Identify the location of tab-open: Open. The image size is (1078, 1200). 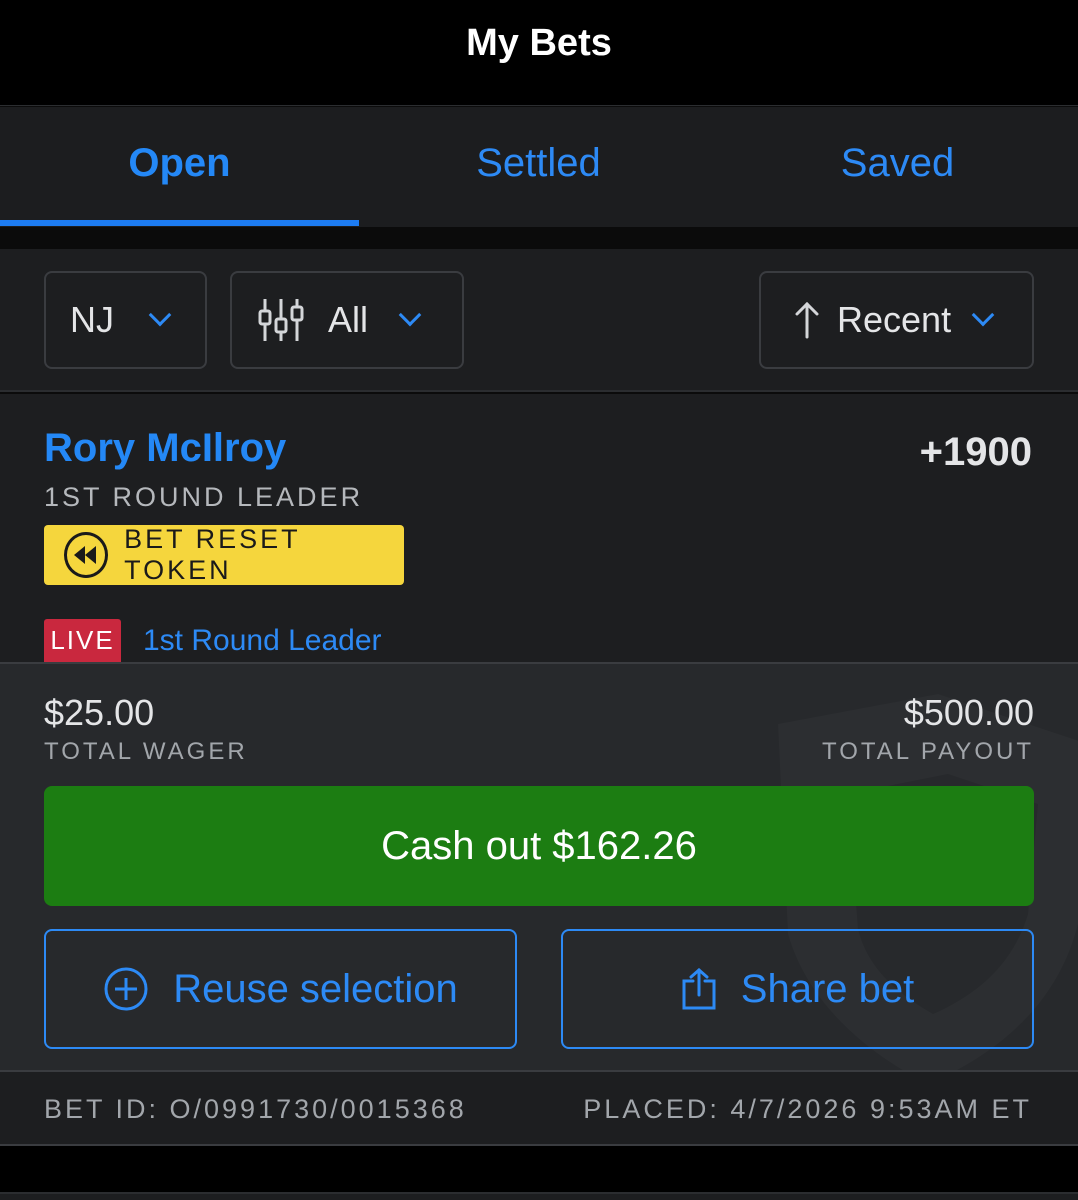
(179, 167).